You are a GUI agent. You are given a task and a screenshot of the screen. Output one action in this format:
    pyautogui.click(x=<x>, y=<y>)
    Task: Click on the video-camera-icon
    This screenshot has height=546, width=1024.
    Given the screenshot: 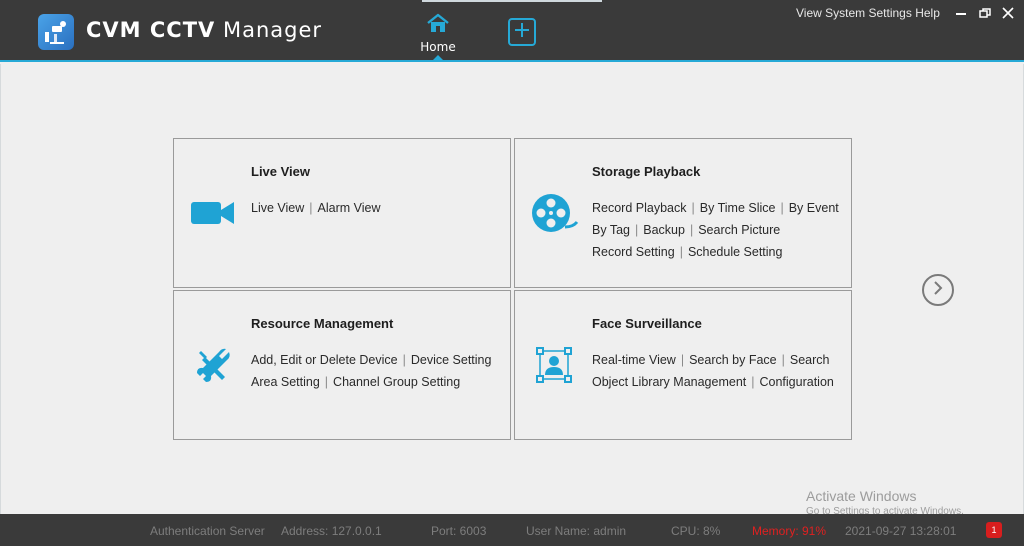 What is the action you would take?
    pyautogui.click(x=213, y=213)
    